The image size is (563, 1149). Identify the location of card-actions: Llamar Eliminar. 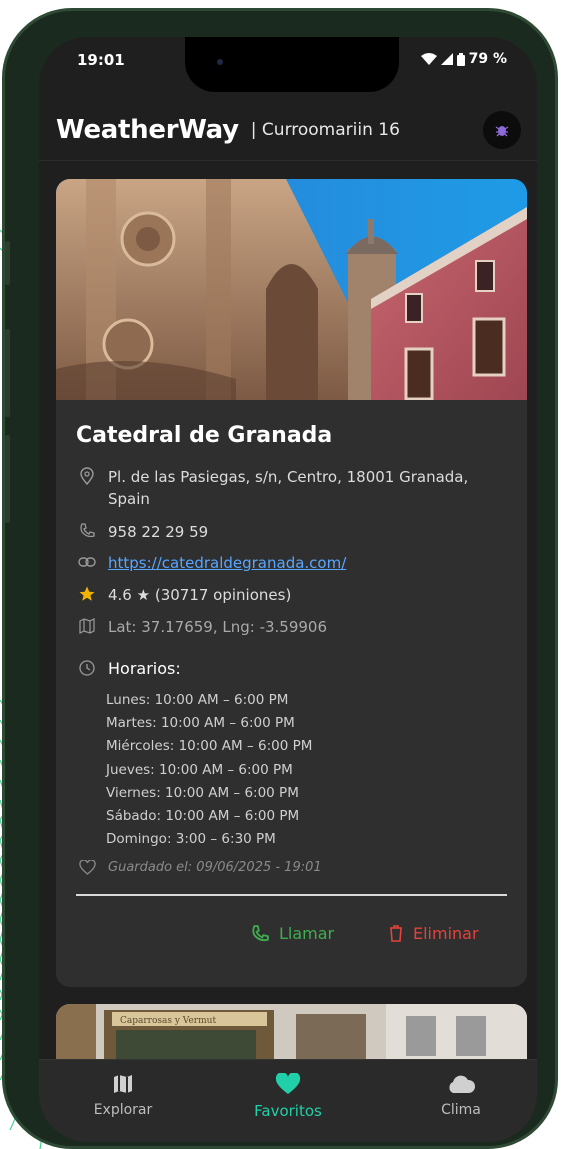
(291, 939).